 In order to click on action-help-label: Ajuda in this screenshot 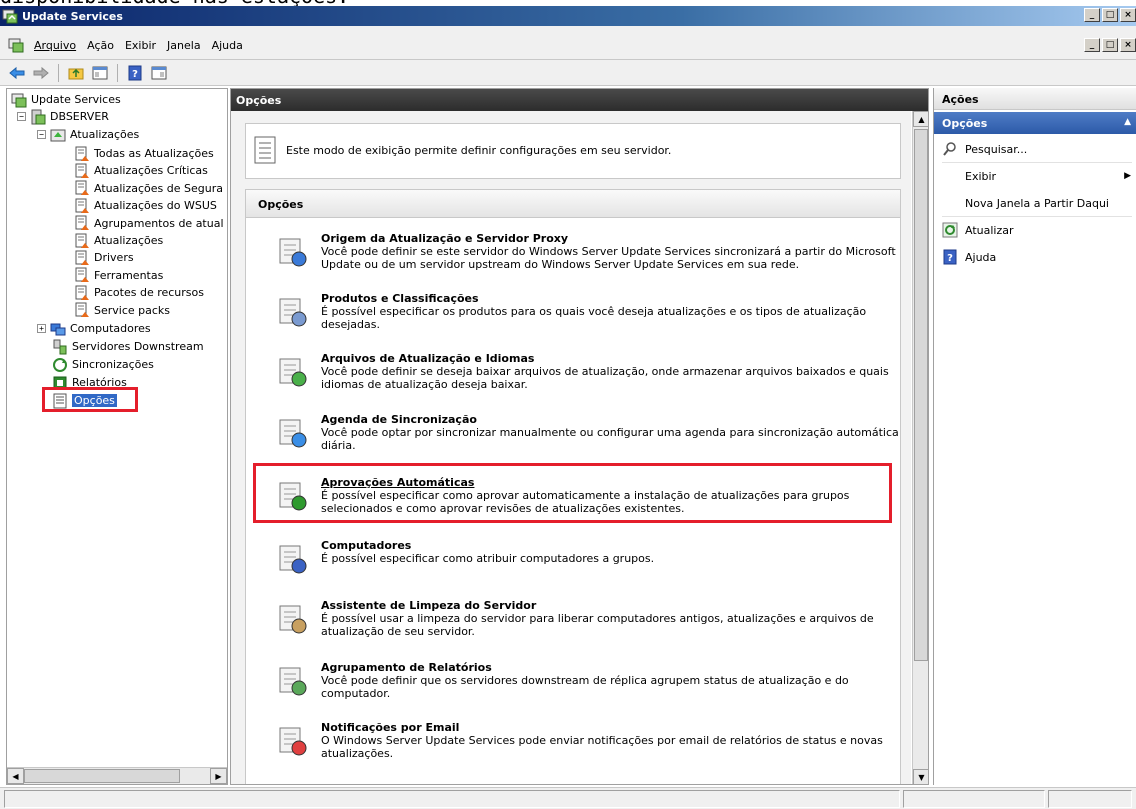, I will do `click(981, 257)`.